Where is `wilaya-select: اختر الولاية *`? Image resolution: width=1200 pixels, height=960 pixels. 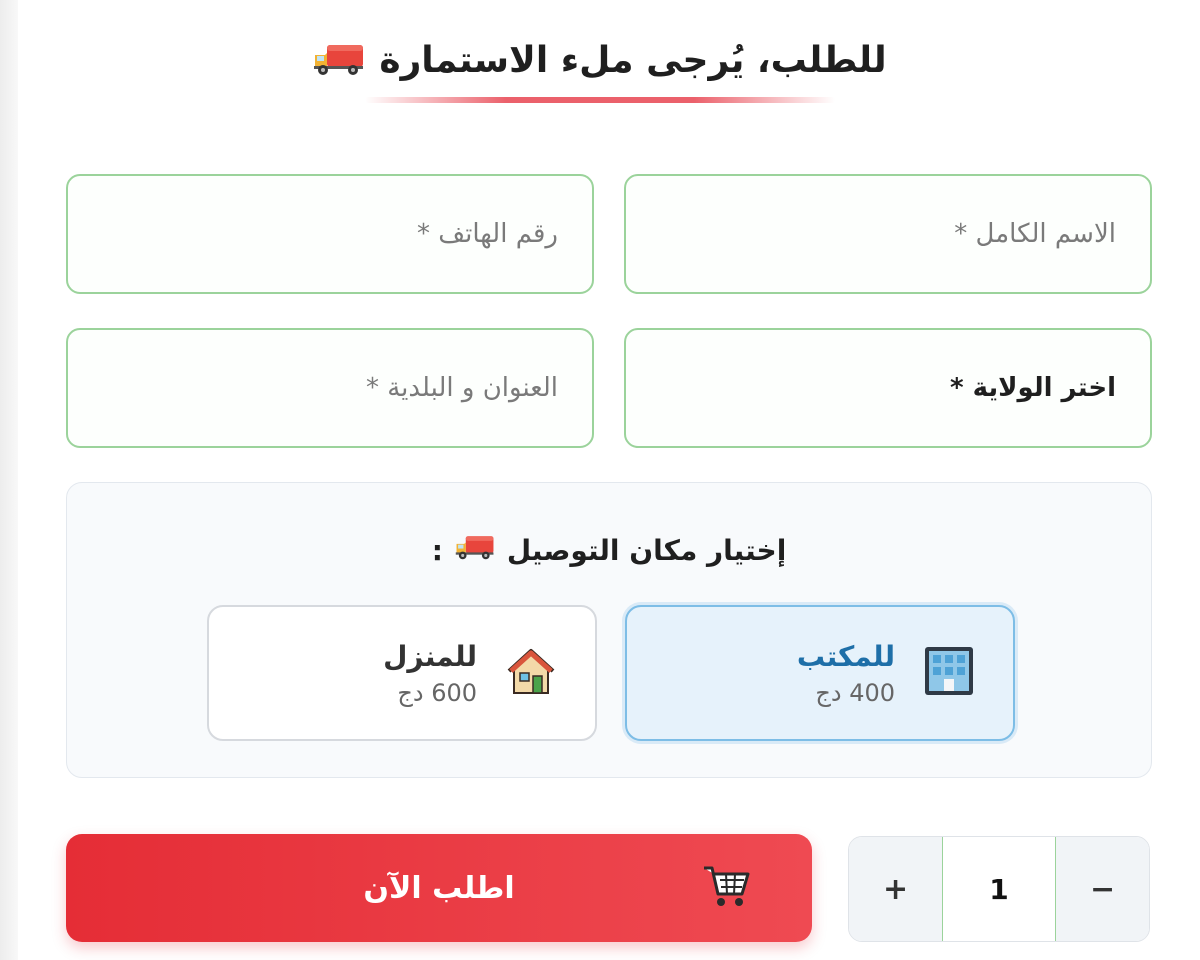
wilaya-select: اختر الولاية * is located at coordinates (888, 388).